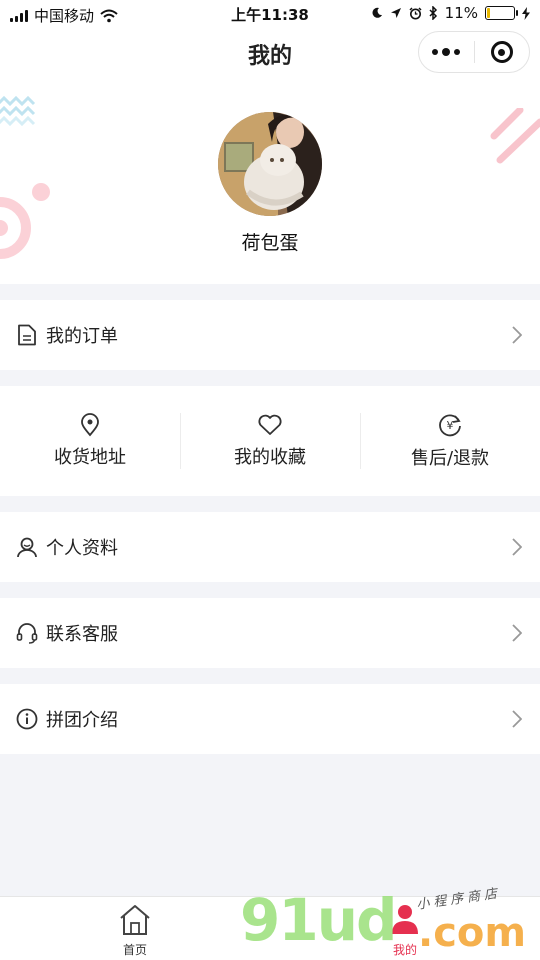 The image size is (540, 960). I want to click on location-icon, so click(395, 13).